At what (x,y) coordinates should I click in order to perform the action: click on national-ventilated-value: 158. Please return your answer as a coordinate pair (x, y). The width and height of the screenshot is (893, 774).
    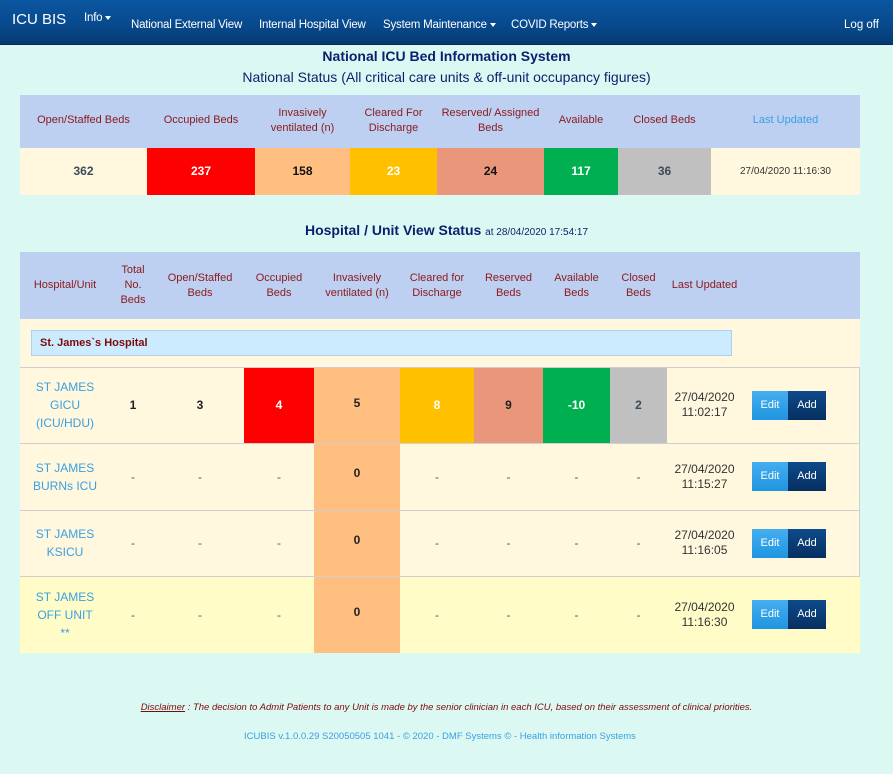
    Looking at the image, I should click on (302, 170).